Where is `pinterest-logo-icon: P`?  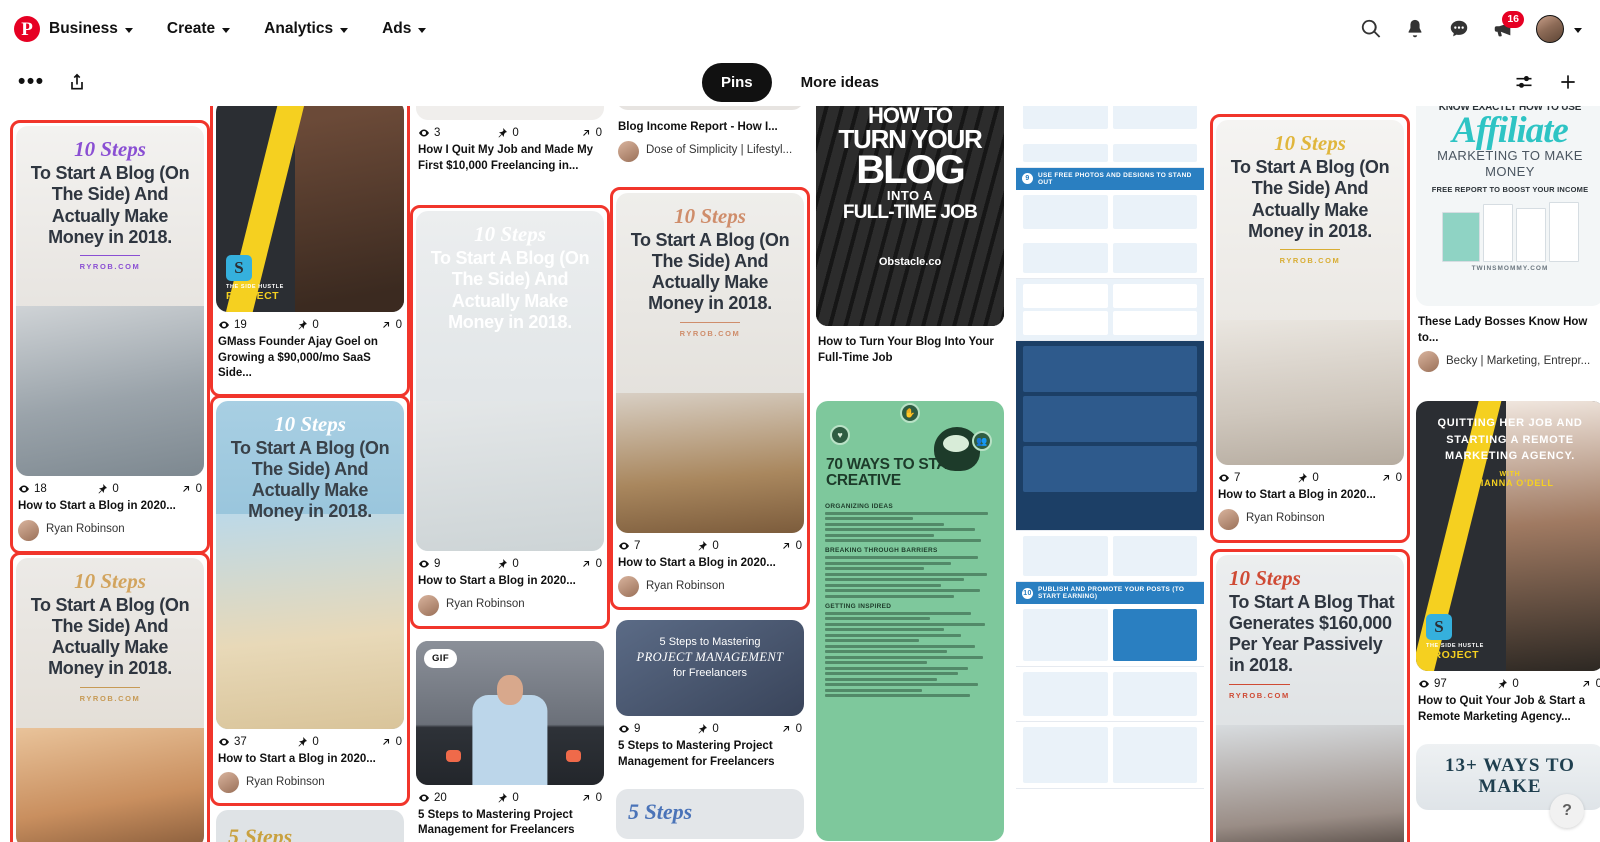 pinterest-logo-icon: P is located at coordinates (27, 29).